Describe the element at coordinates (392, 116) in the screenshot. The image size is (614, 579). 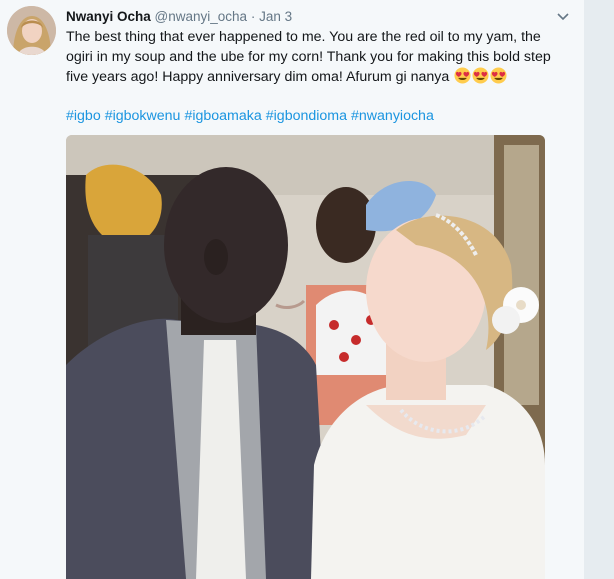
I see `hashtag-link: #nwanyiocha` at that location.